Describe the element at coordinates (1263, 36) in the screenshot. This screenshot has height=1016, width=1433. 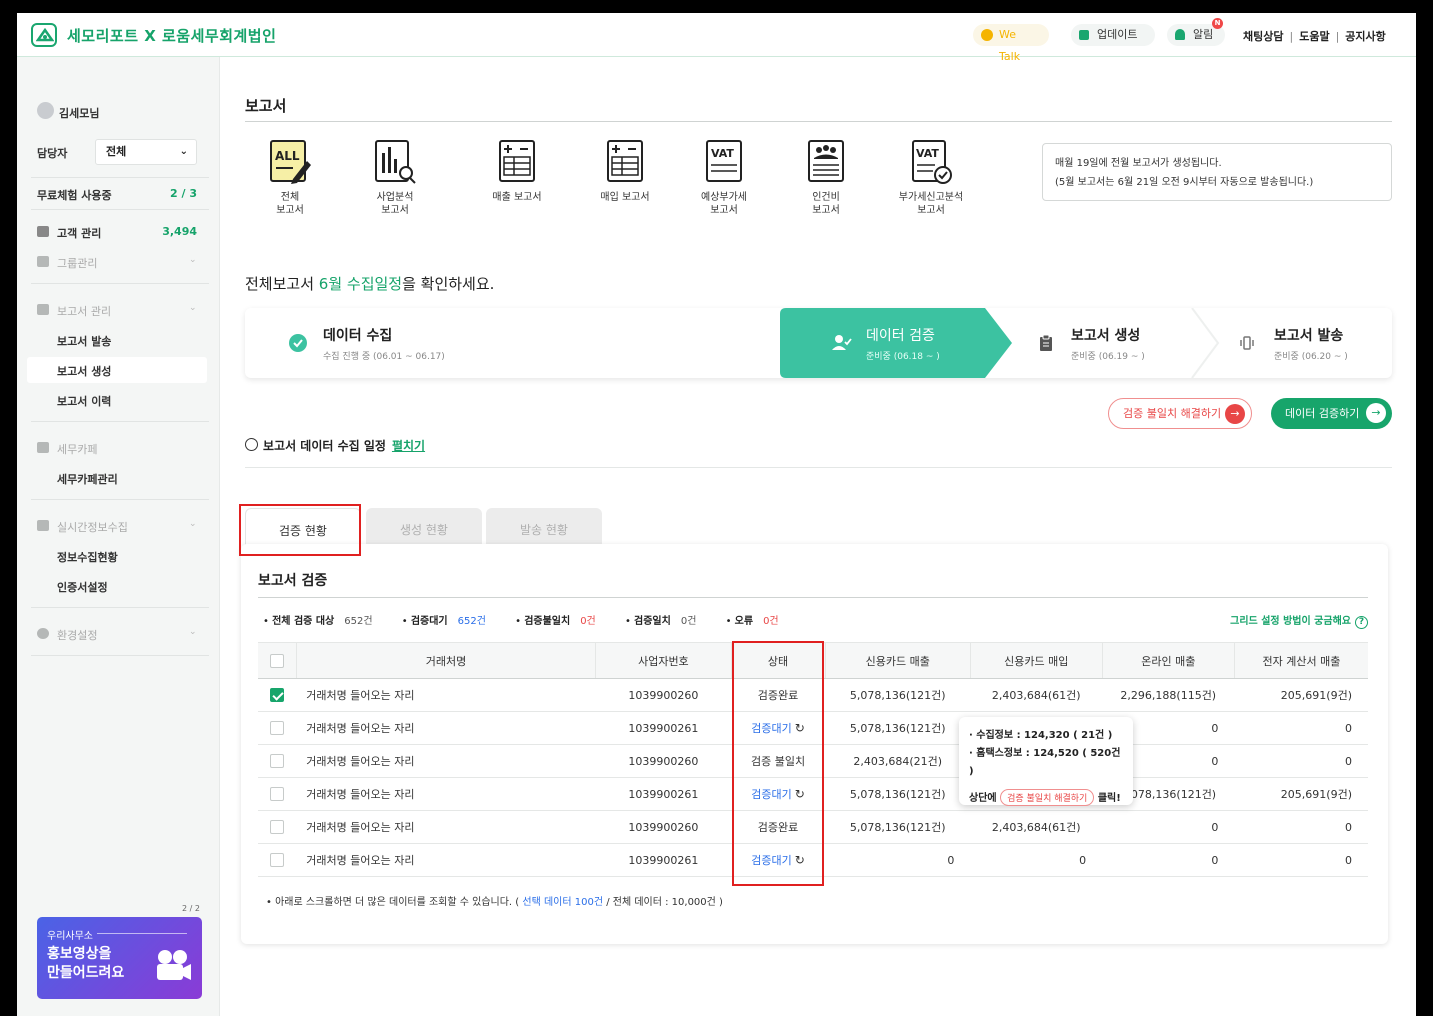
I see `chat-consult-link: 채팅상담` at that location.